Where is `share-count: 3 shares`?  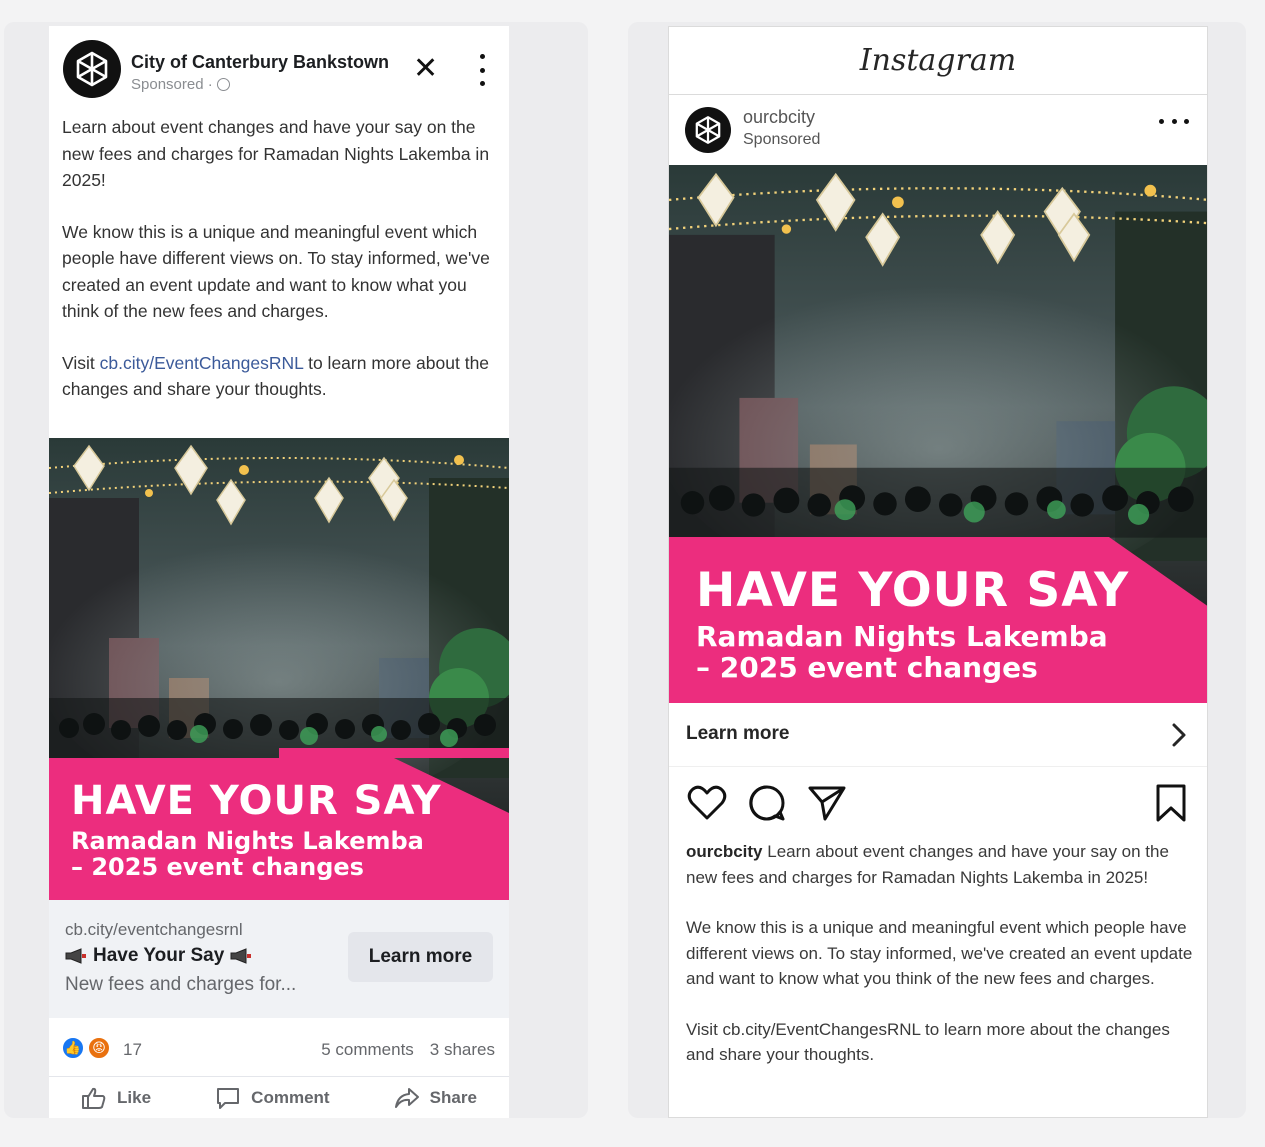
share-count: 3 shares is located at coordinates (462, 1050).